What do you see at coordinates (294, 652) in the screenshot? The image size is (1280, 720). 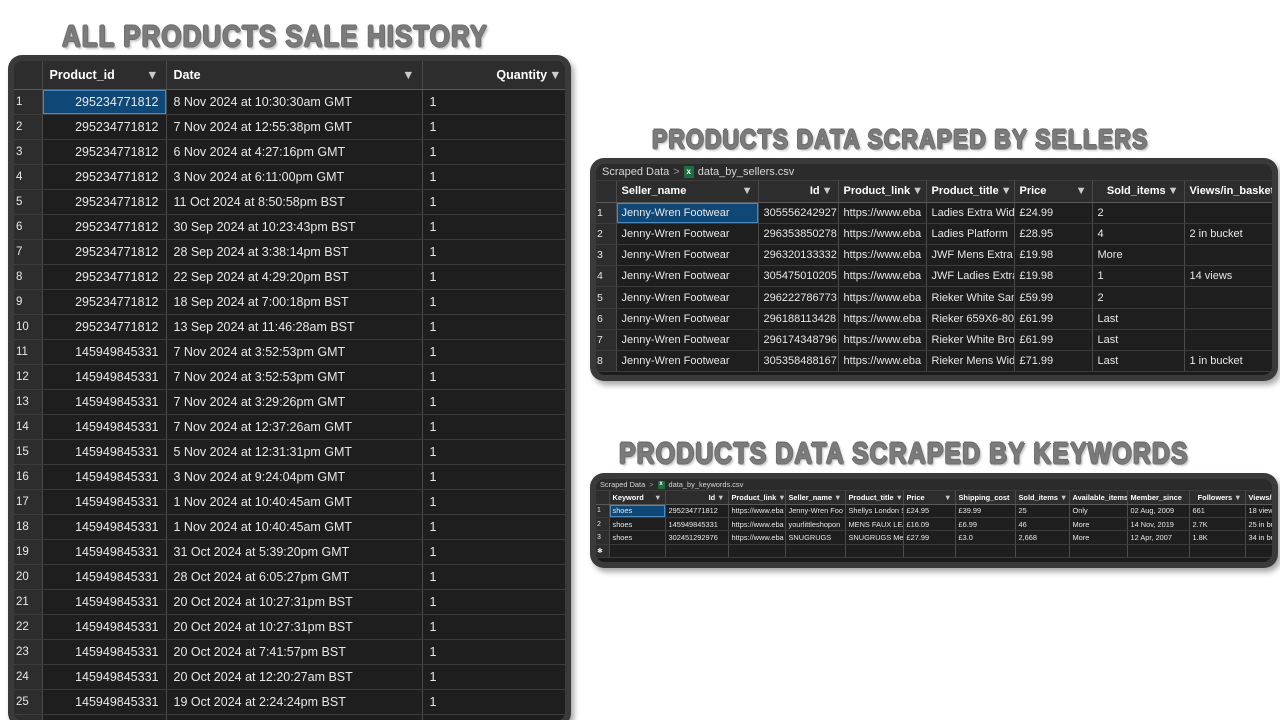 I see `cell-date: 20 Oct 2024 at 7:41:57pm BST` at bounding box center [294, 652].